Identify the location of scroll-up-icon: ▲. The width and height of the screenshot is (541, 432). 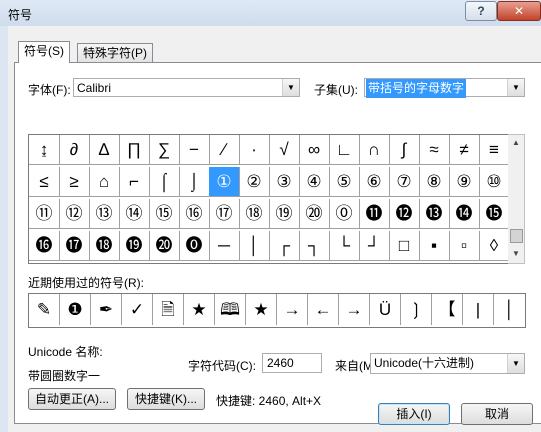
(516, 143).